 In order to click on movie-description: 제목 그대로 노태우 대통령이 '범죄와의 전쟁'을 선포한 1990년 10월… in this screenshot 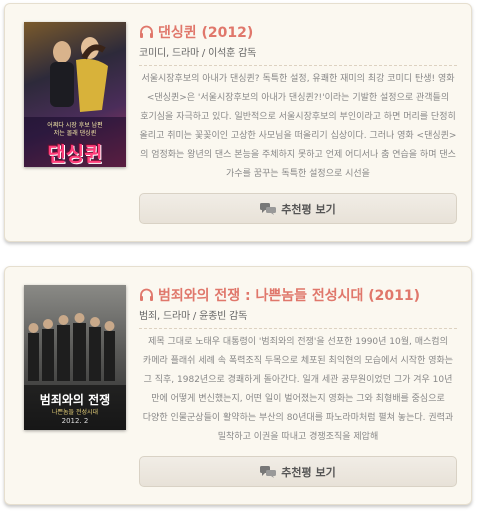, I will do `click(298, 389)`.